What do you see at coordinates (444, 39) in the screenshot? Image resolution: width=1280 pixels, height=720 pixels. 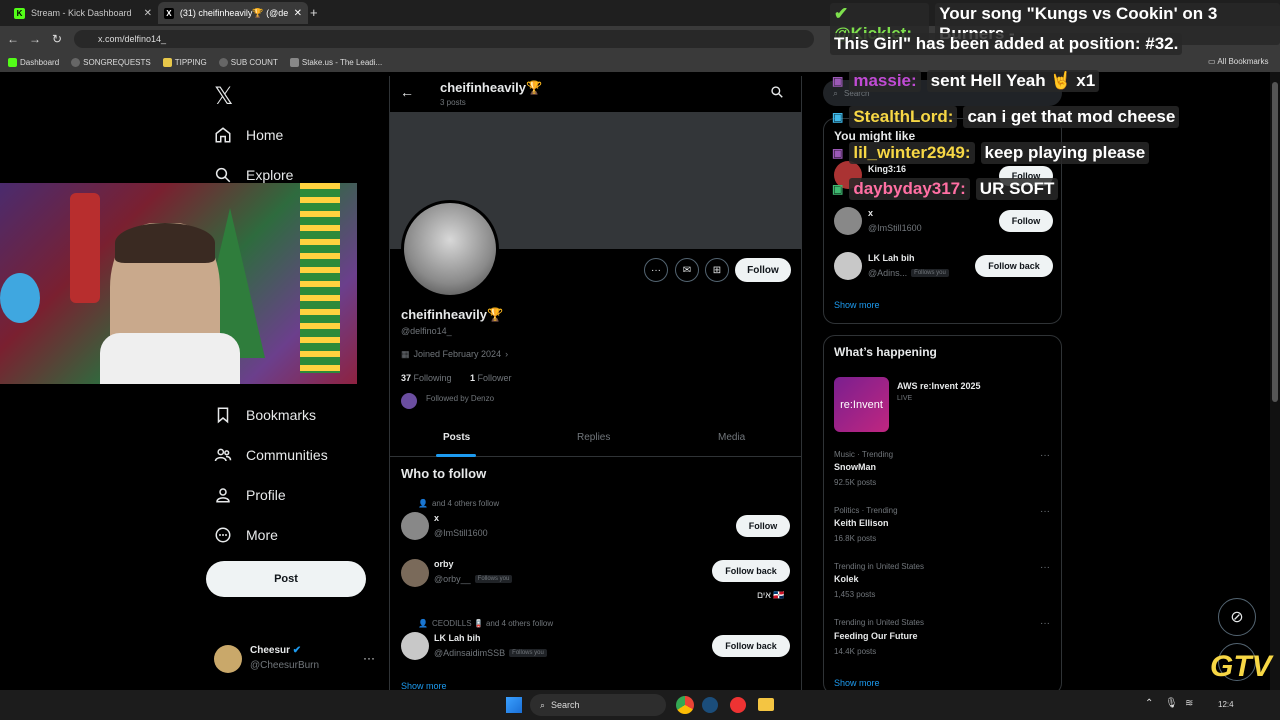 I see `url-field: x.com/delfino14_` at bounding box center [444, 39].